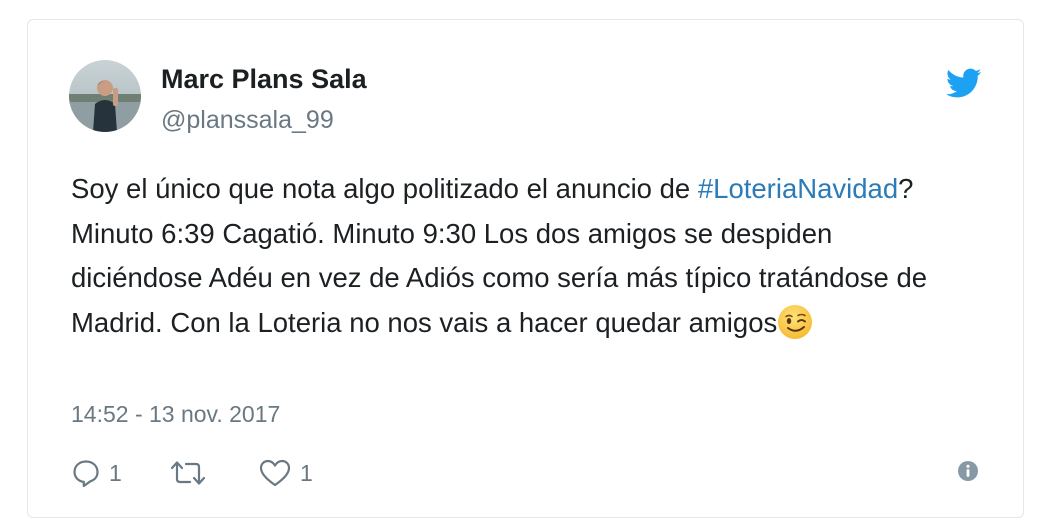 The image size is (1056, 530). I want to click on twitter-bird-icon, so click(963, 84).